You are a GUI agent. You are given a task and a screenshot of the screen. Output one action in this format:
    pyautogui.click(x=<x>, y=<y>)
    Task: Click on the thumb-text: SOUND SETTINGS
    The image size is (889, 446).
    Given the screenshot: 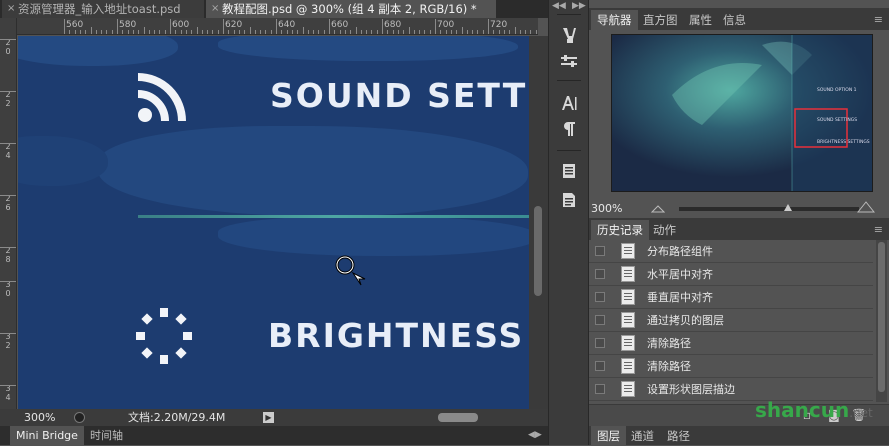 What is the action you would take?
    pyautogui.click(x=837, y=120)
    